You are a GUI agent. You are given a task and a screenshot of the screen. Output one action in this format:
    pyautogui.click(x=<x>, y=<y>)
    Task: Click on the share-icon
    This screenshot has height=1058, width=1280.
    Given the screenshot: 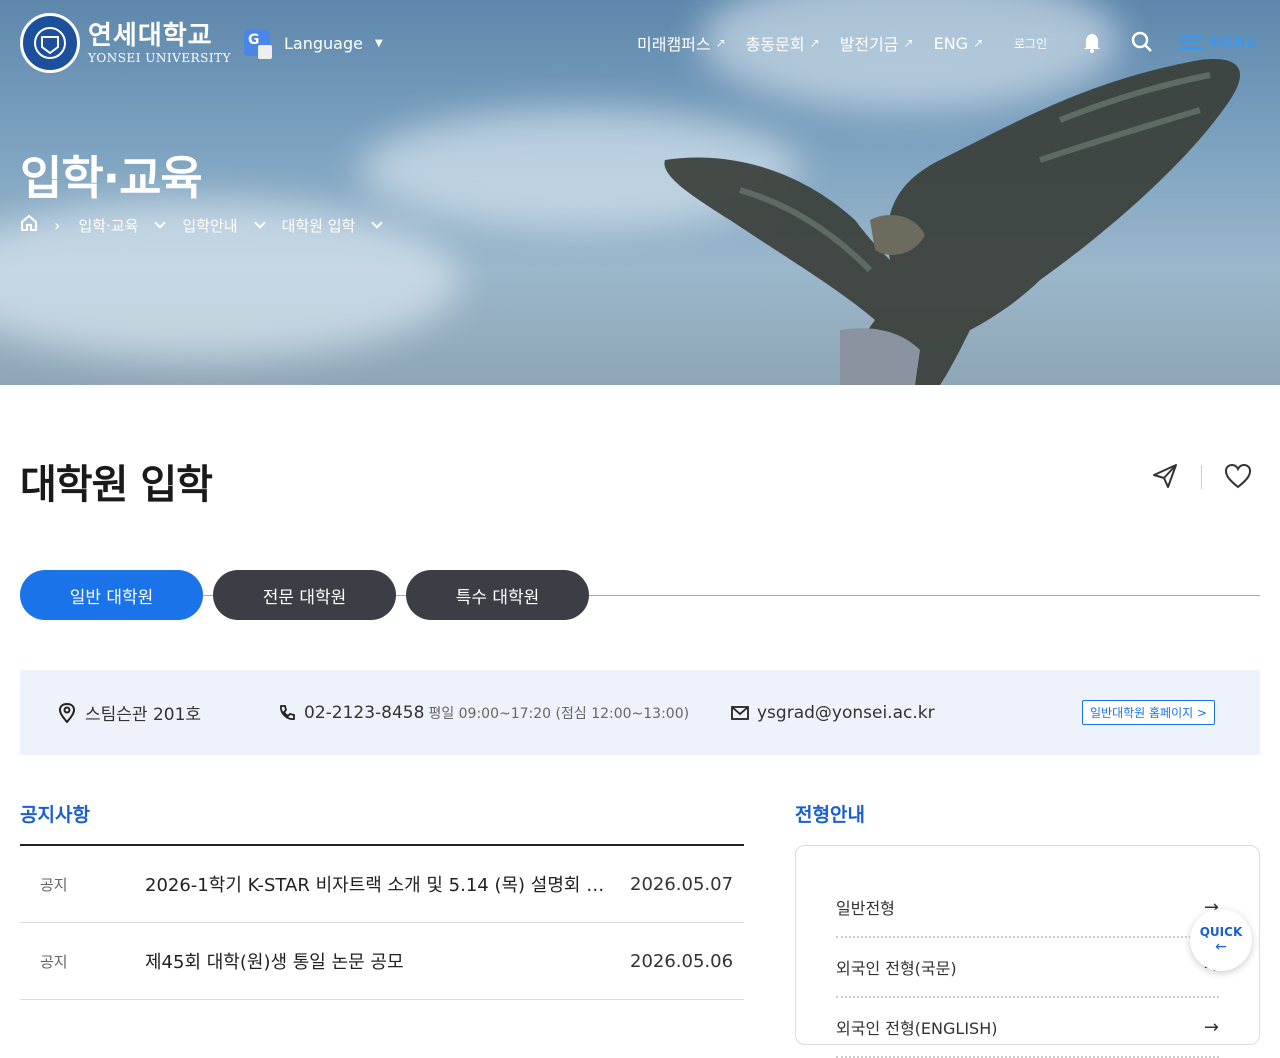 What is the action you would take?
    pyautogui.click(x=1165, y=478)
    